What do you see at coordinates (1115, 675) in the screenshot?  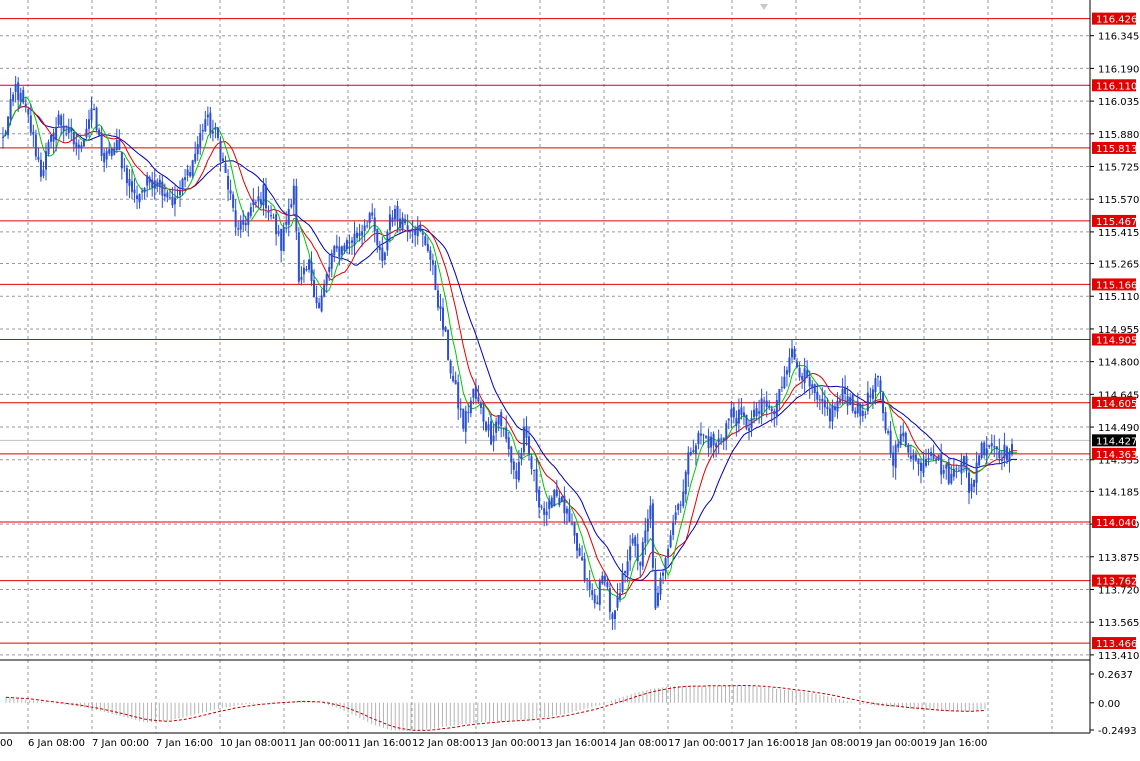 I see `indicator-tick-label: 0.2637` at bounding box center [1115, 675].